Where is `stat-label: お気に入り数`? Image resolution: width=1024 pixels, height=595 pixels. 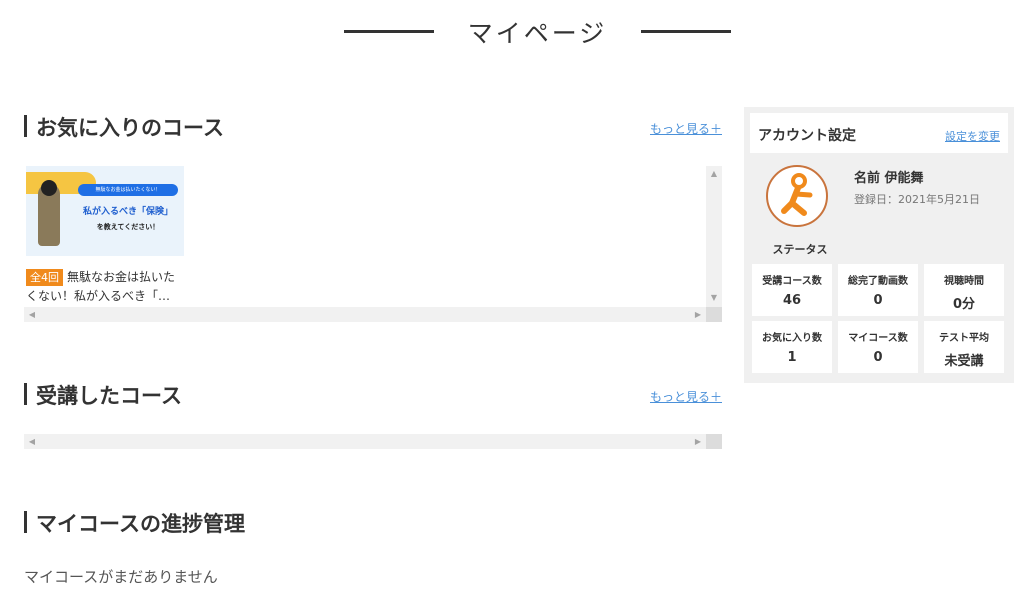
stat-label: お気に入り数 is located at coordinates (792, 338).